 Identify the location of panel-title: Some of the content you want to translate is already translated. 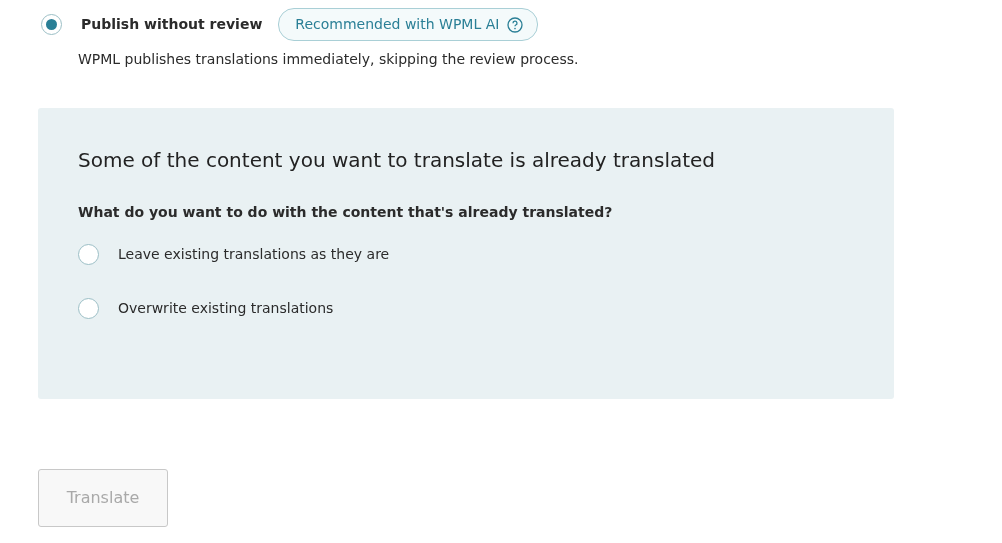
(397, 160).